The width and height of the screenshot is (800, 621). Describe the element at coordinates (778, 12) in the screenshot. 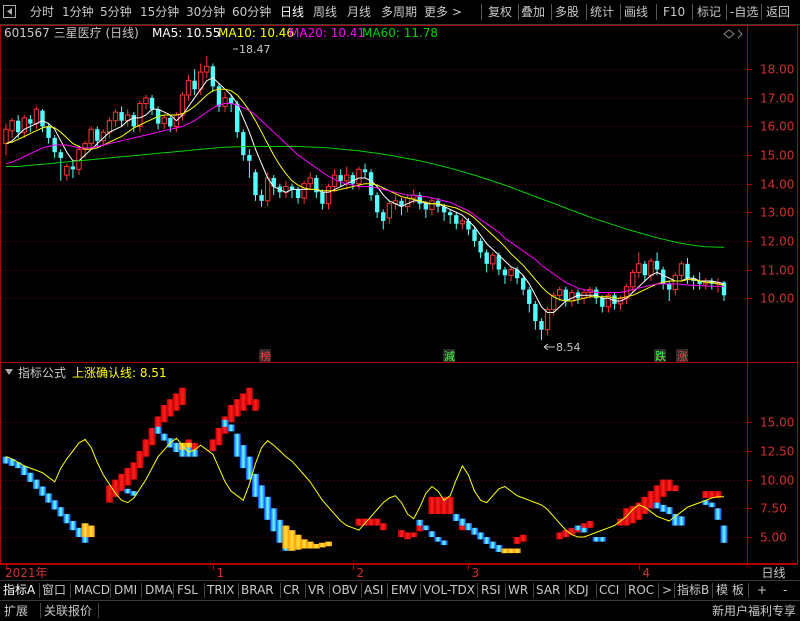

I see `back-button: 返回` at that location.